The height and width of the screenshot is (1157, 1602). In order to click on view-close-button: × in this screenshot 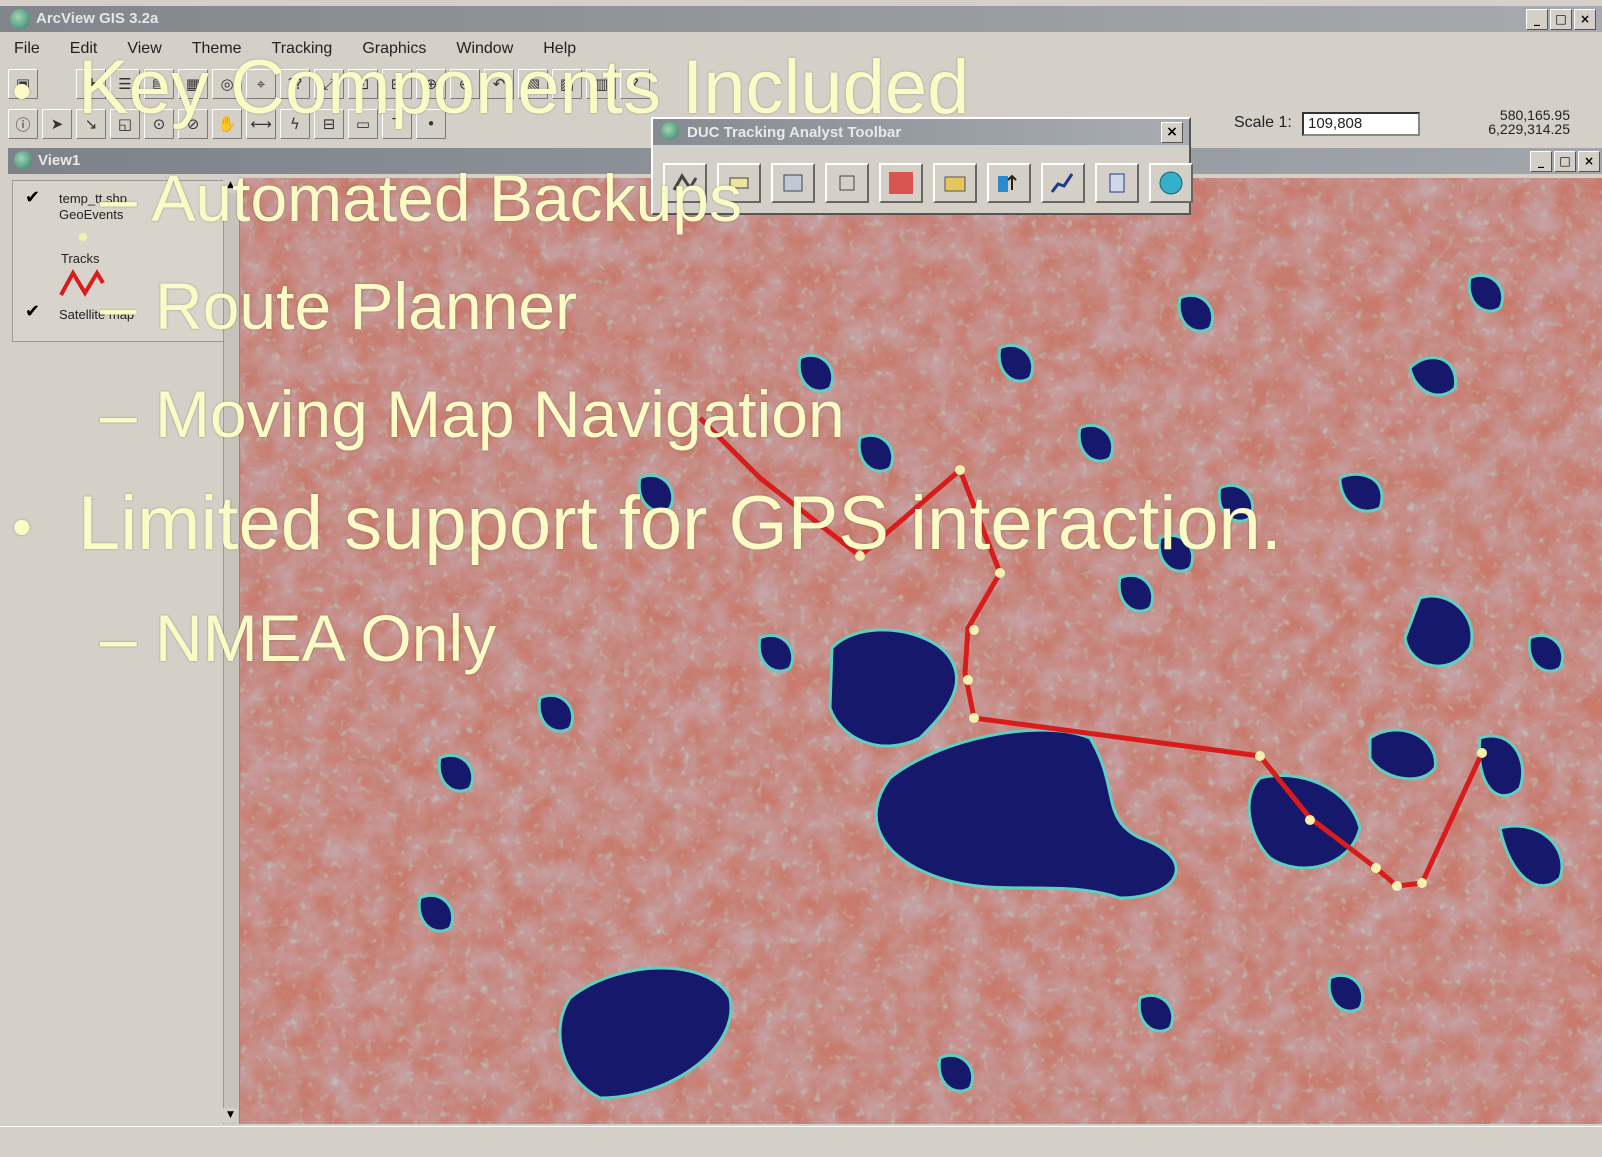, I will do `click(1589, 161)`.